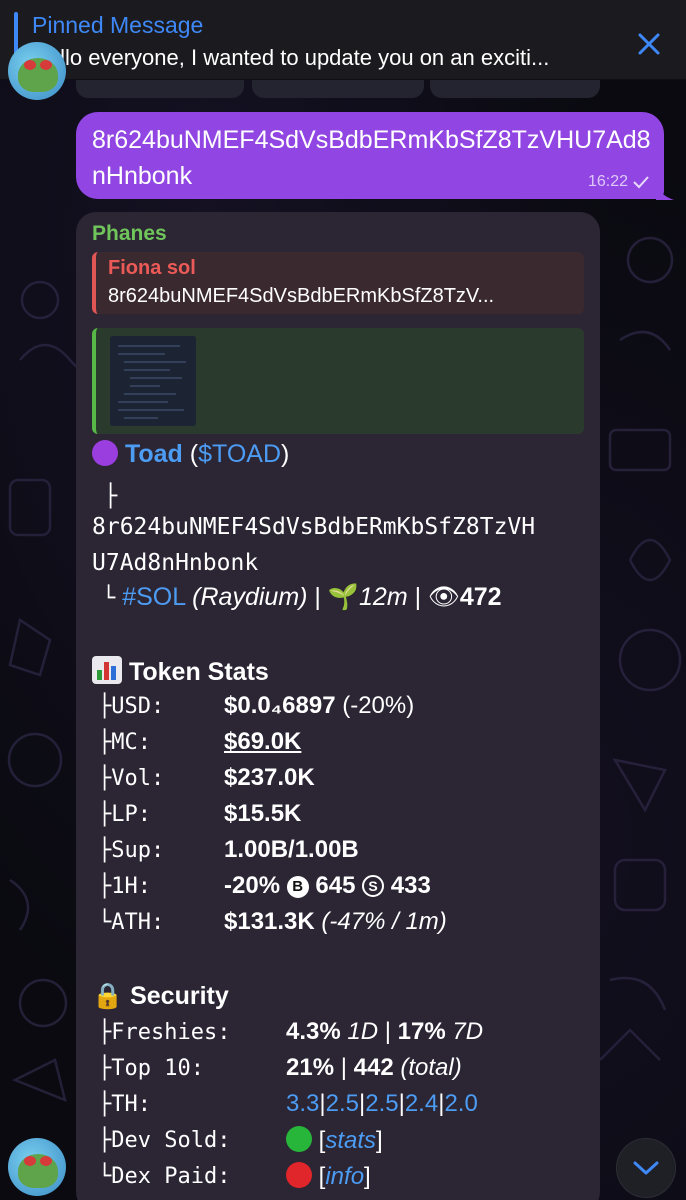 The width and height of the screenshot is (686, 1200). I want to click on token-age: 12m, so click(383, 597).